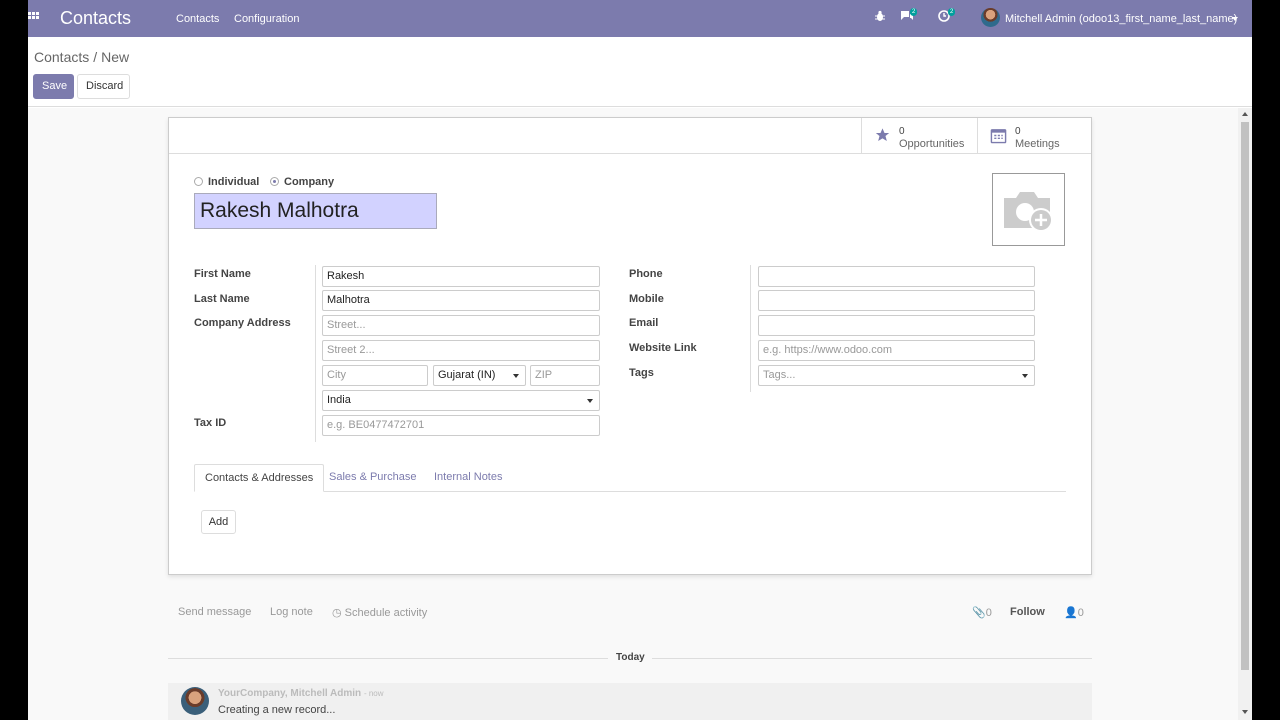 Image resolution: width=1280 pixels, height=720 pixels. I want to click on menu-contacts: Contacts, so click(197, 19).